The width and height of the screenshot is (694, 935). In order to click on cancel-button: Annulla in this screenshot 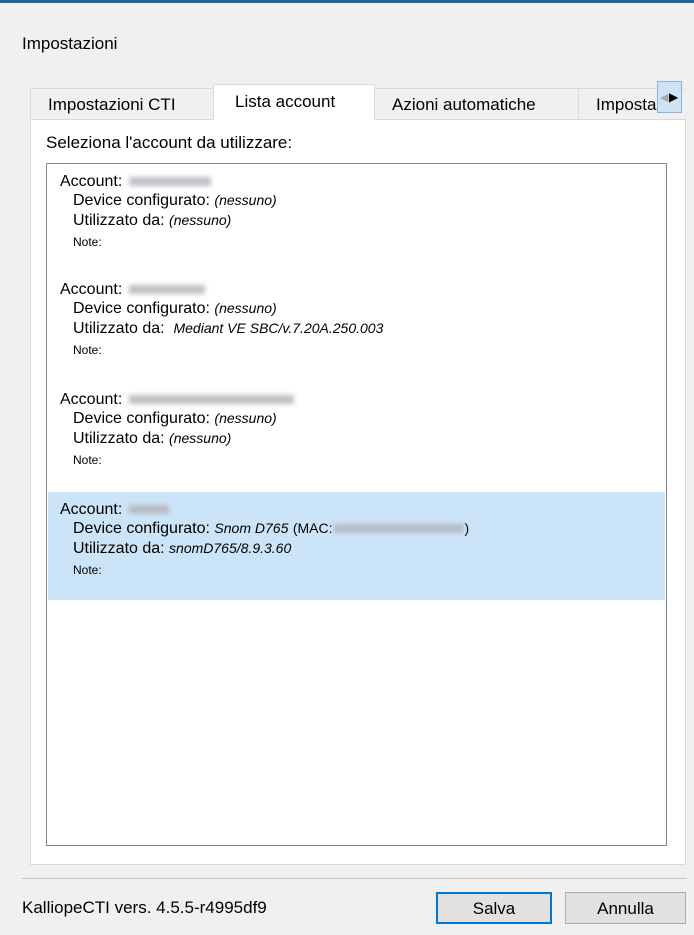, I will do `click(625, 908)`.